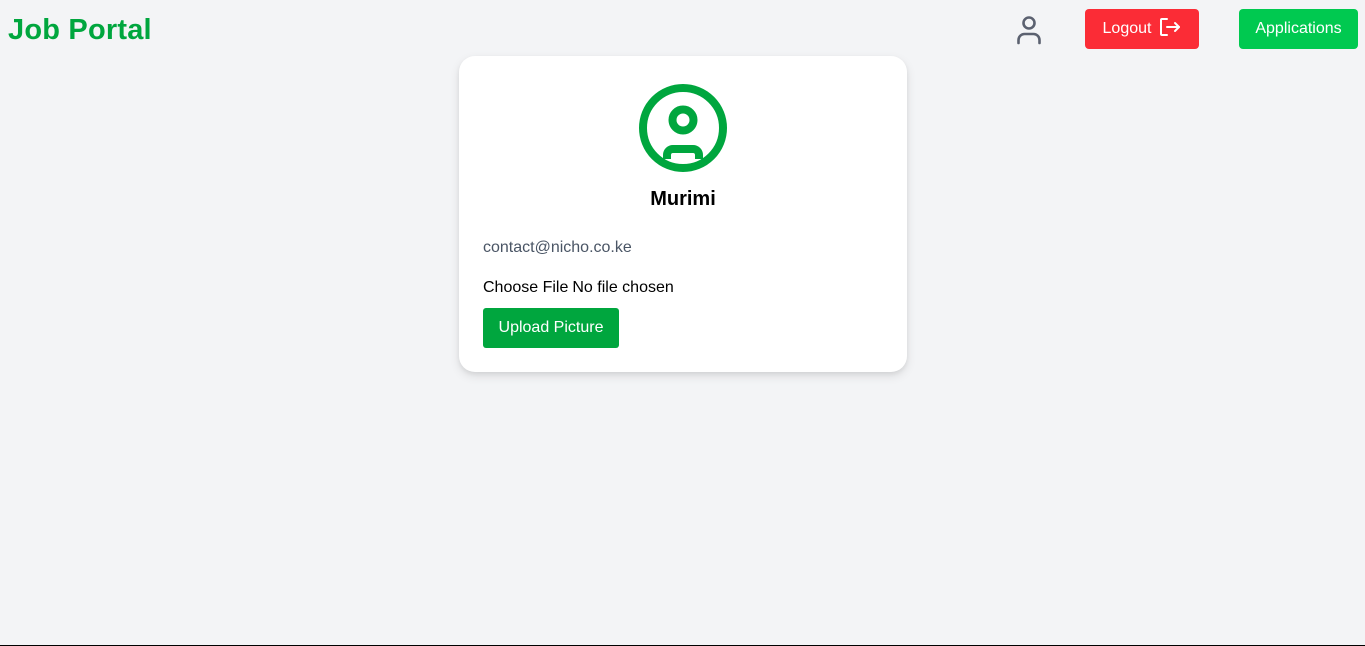 This screenshot has height=646, width=1365. I want to click on user-circle-icon, so click(683, 128).